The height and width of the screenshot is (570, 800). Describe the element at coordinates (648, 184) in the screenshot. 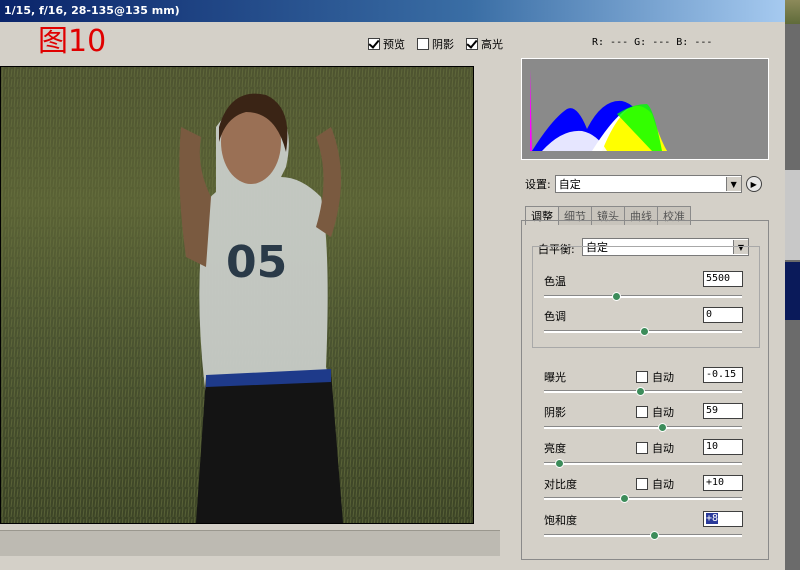

I see `settings-dropdown: 自定 ▼` at that location.